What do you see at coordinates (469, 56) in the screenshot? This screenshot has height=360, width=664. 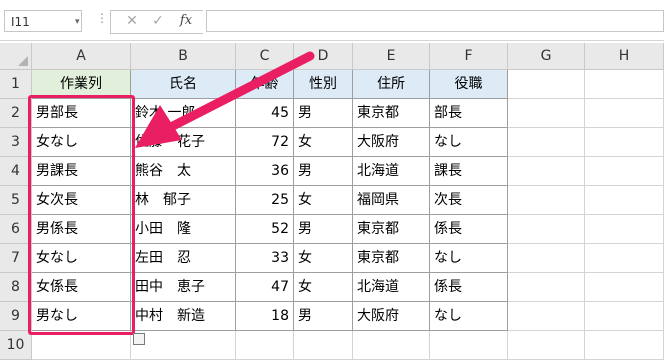 I see `column-header-F: F` at bounding box center [469, 56].